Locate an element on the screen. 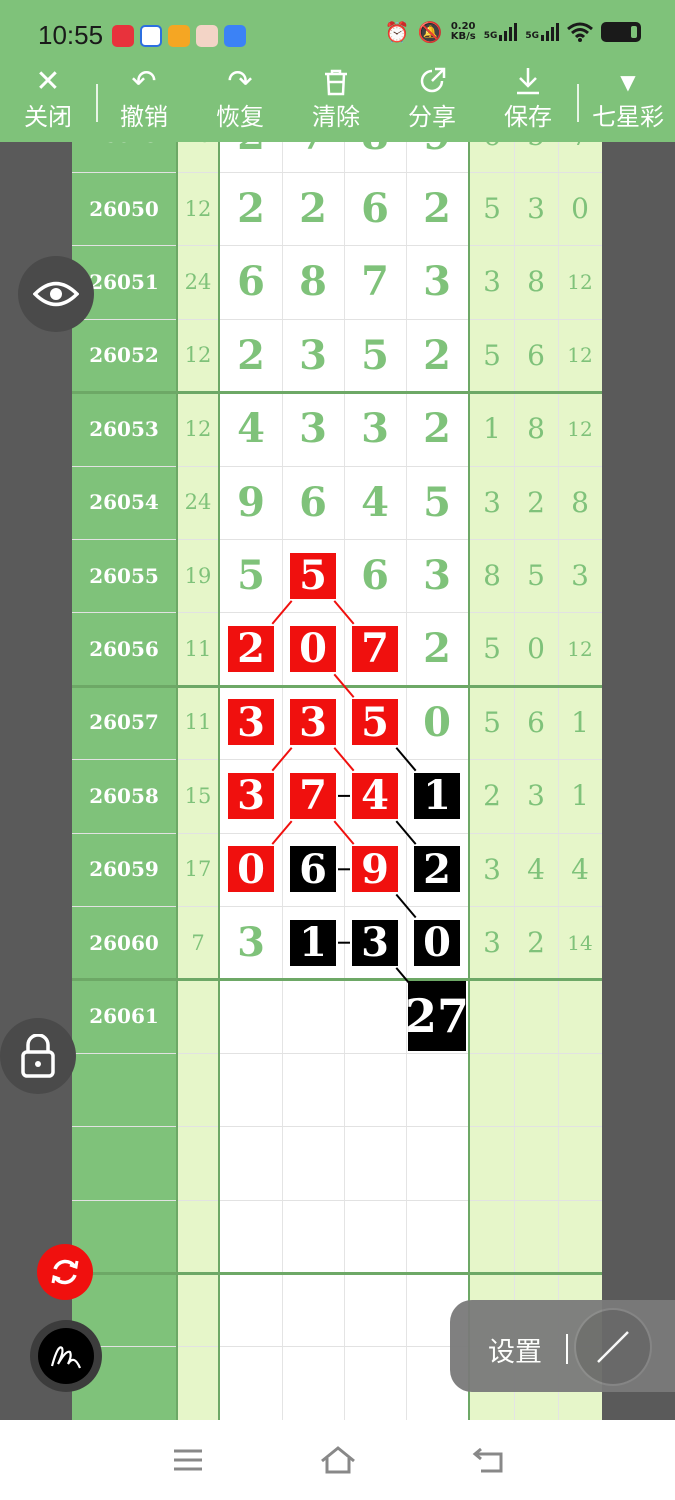 The image size is (675, 1500). group-divider-line is located at coordinates (337, 1273).